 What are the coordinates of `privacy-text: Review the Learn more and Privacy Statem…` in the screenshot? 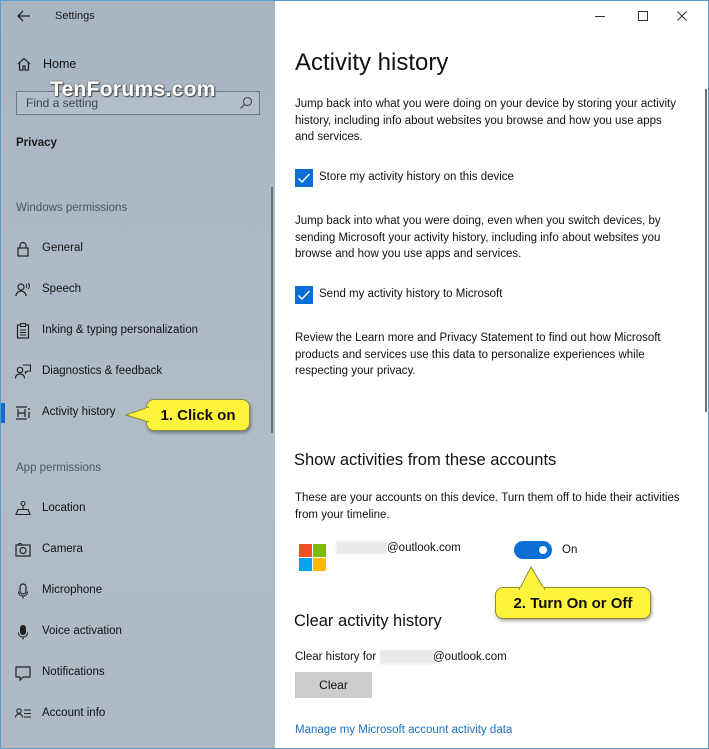 It's located at (478, 354).